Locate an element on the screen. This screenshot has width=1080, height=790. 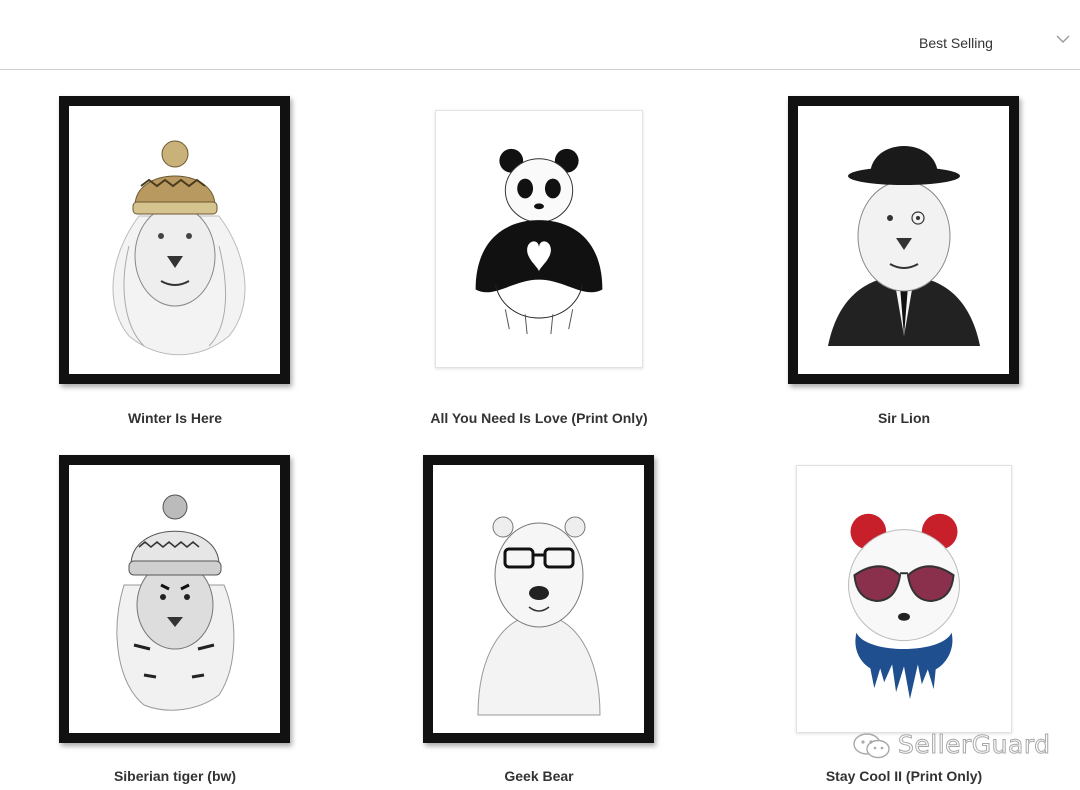
lion-bowler-art is located at coordinates (904, 246).